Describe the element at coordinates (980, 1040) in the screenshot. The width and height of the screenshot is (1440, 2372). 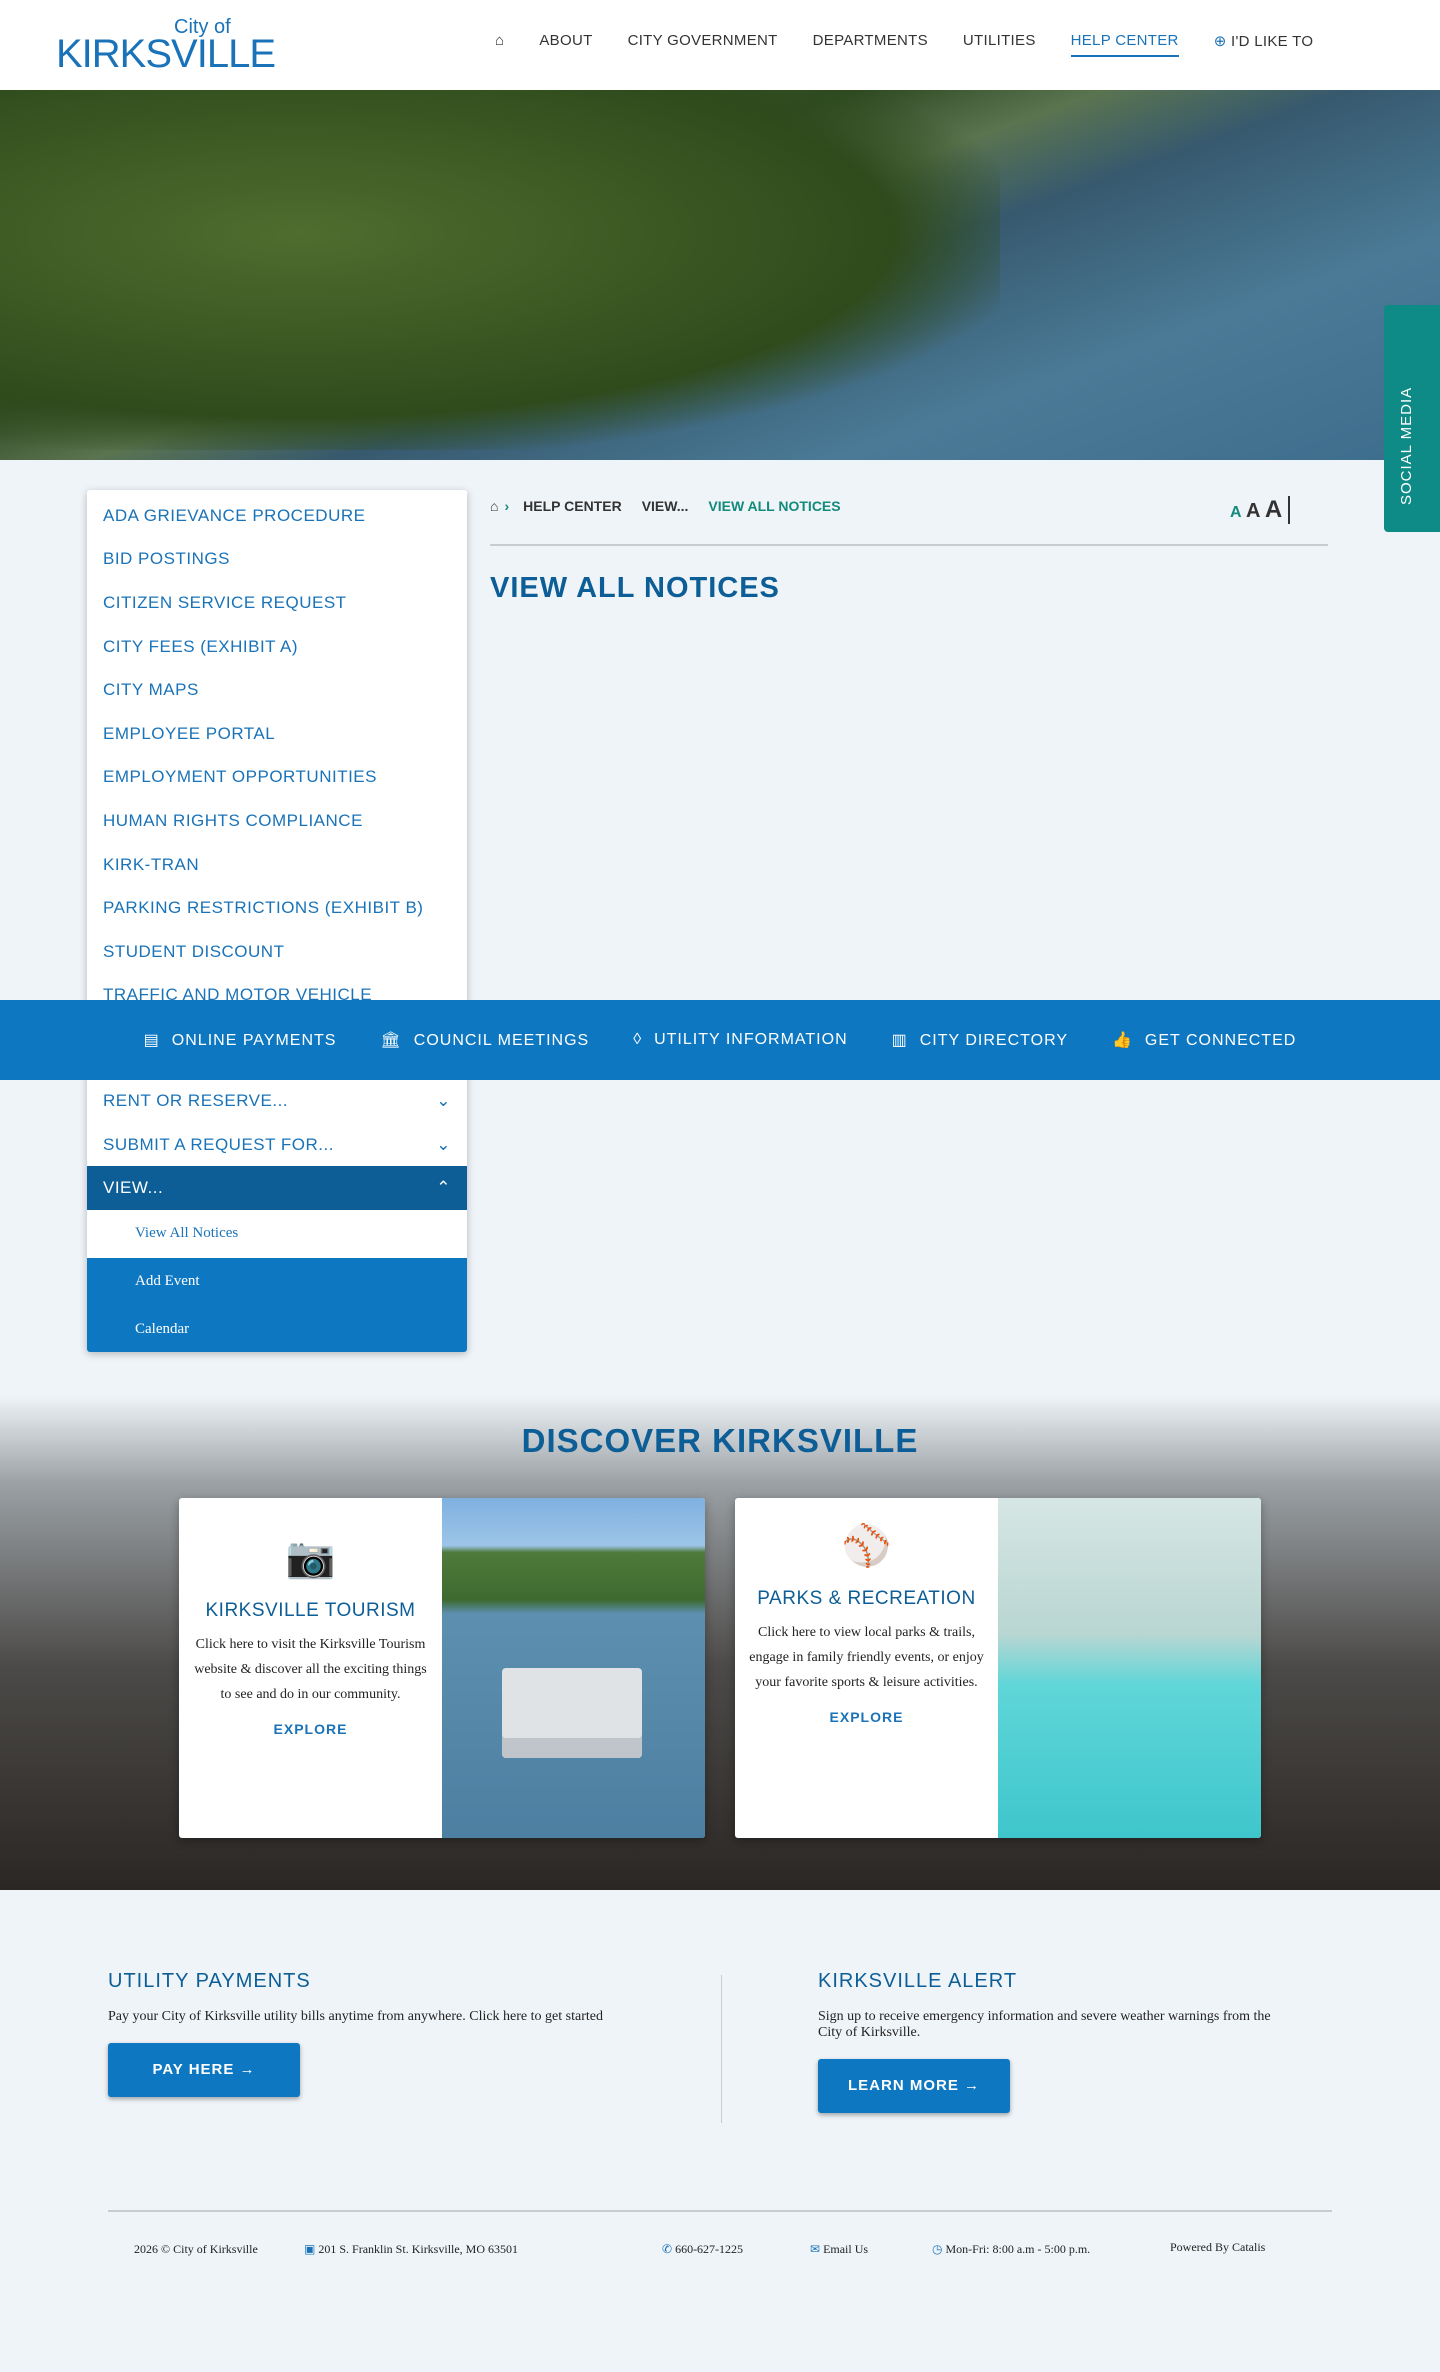
I see `quick-link-city-directory: ▥ CITY DIRECTORY` at that location.